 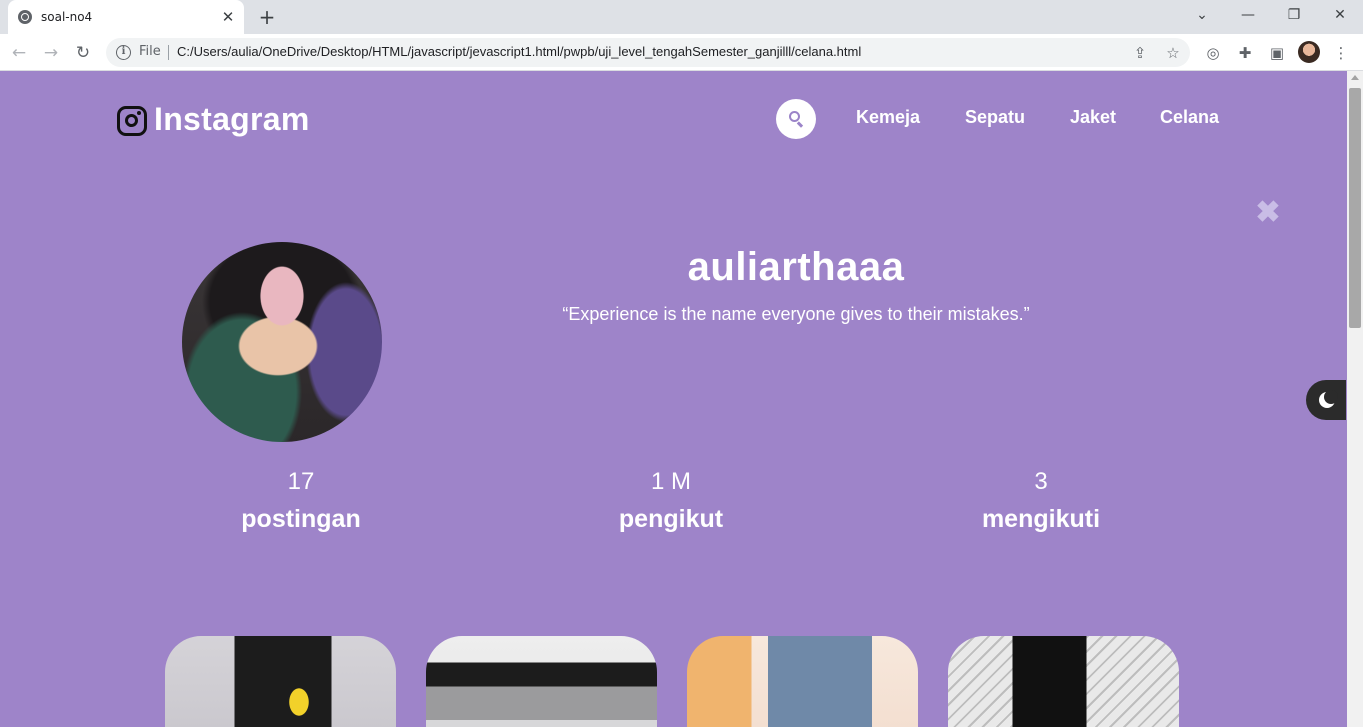 I want to click on star-icon: ☆, so click(x=1173, y=53).